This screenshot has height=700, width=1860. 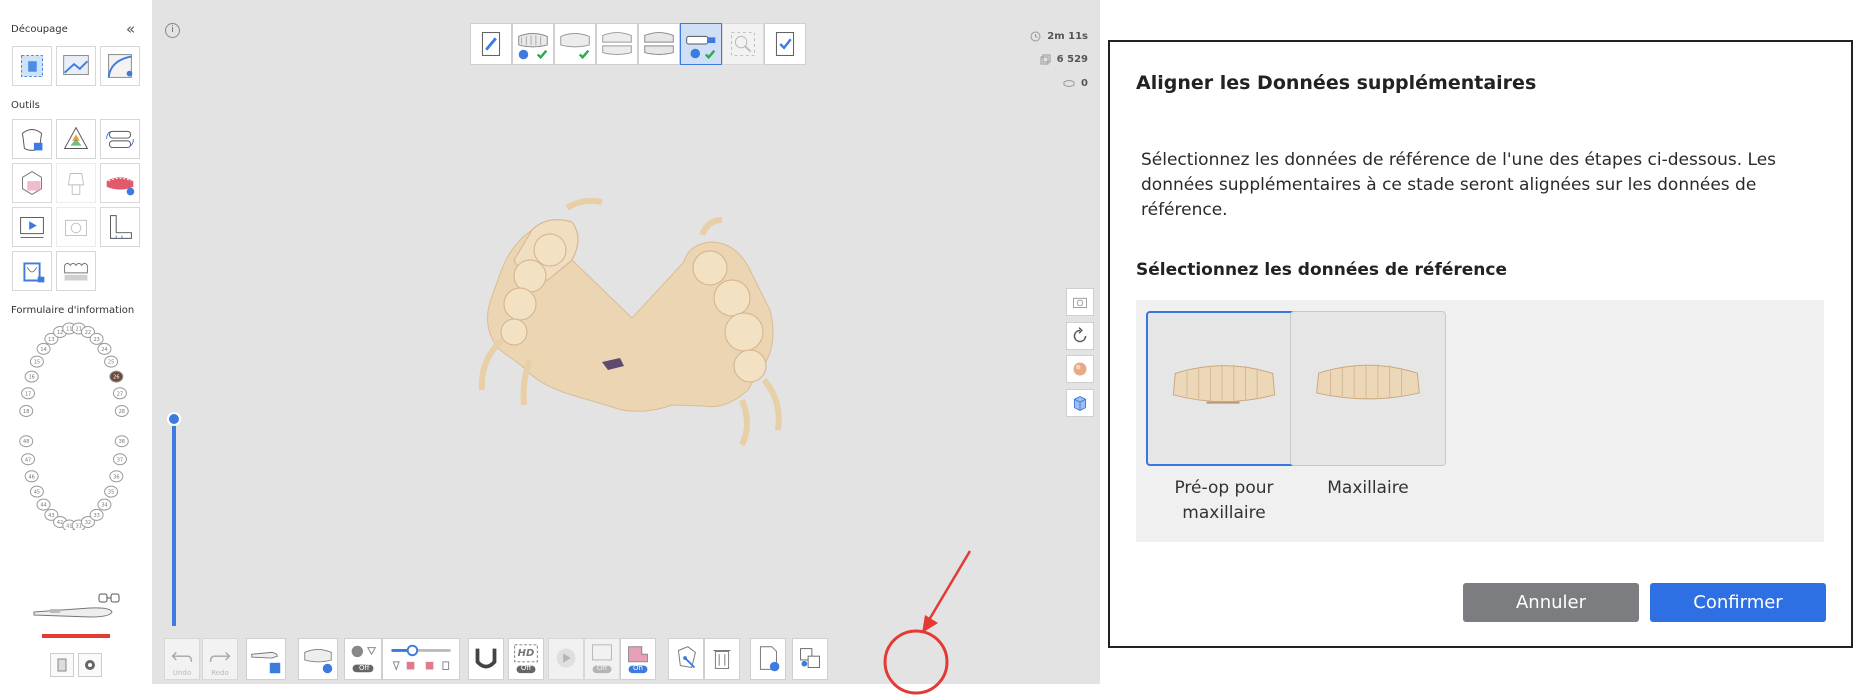 I want to click on ai-filter-button, so click(x=686, y=659).